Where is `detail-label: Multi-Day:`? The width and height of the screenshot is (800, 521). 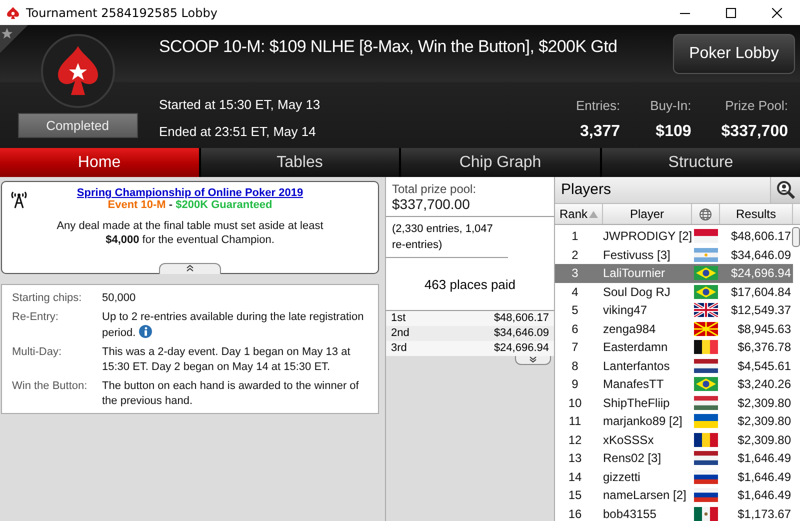
detail-label: Multi-Day: is located at coordinates (37, 352).